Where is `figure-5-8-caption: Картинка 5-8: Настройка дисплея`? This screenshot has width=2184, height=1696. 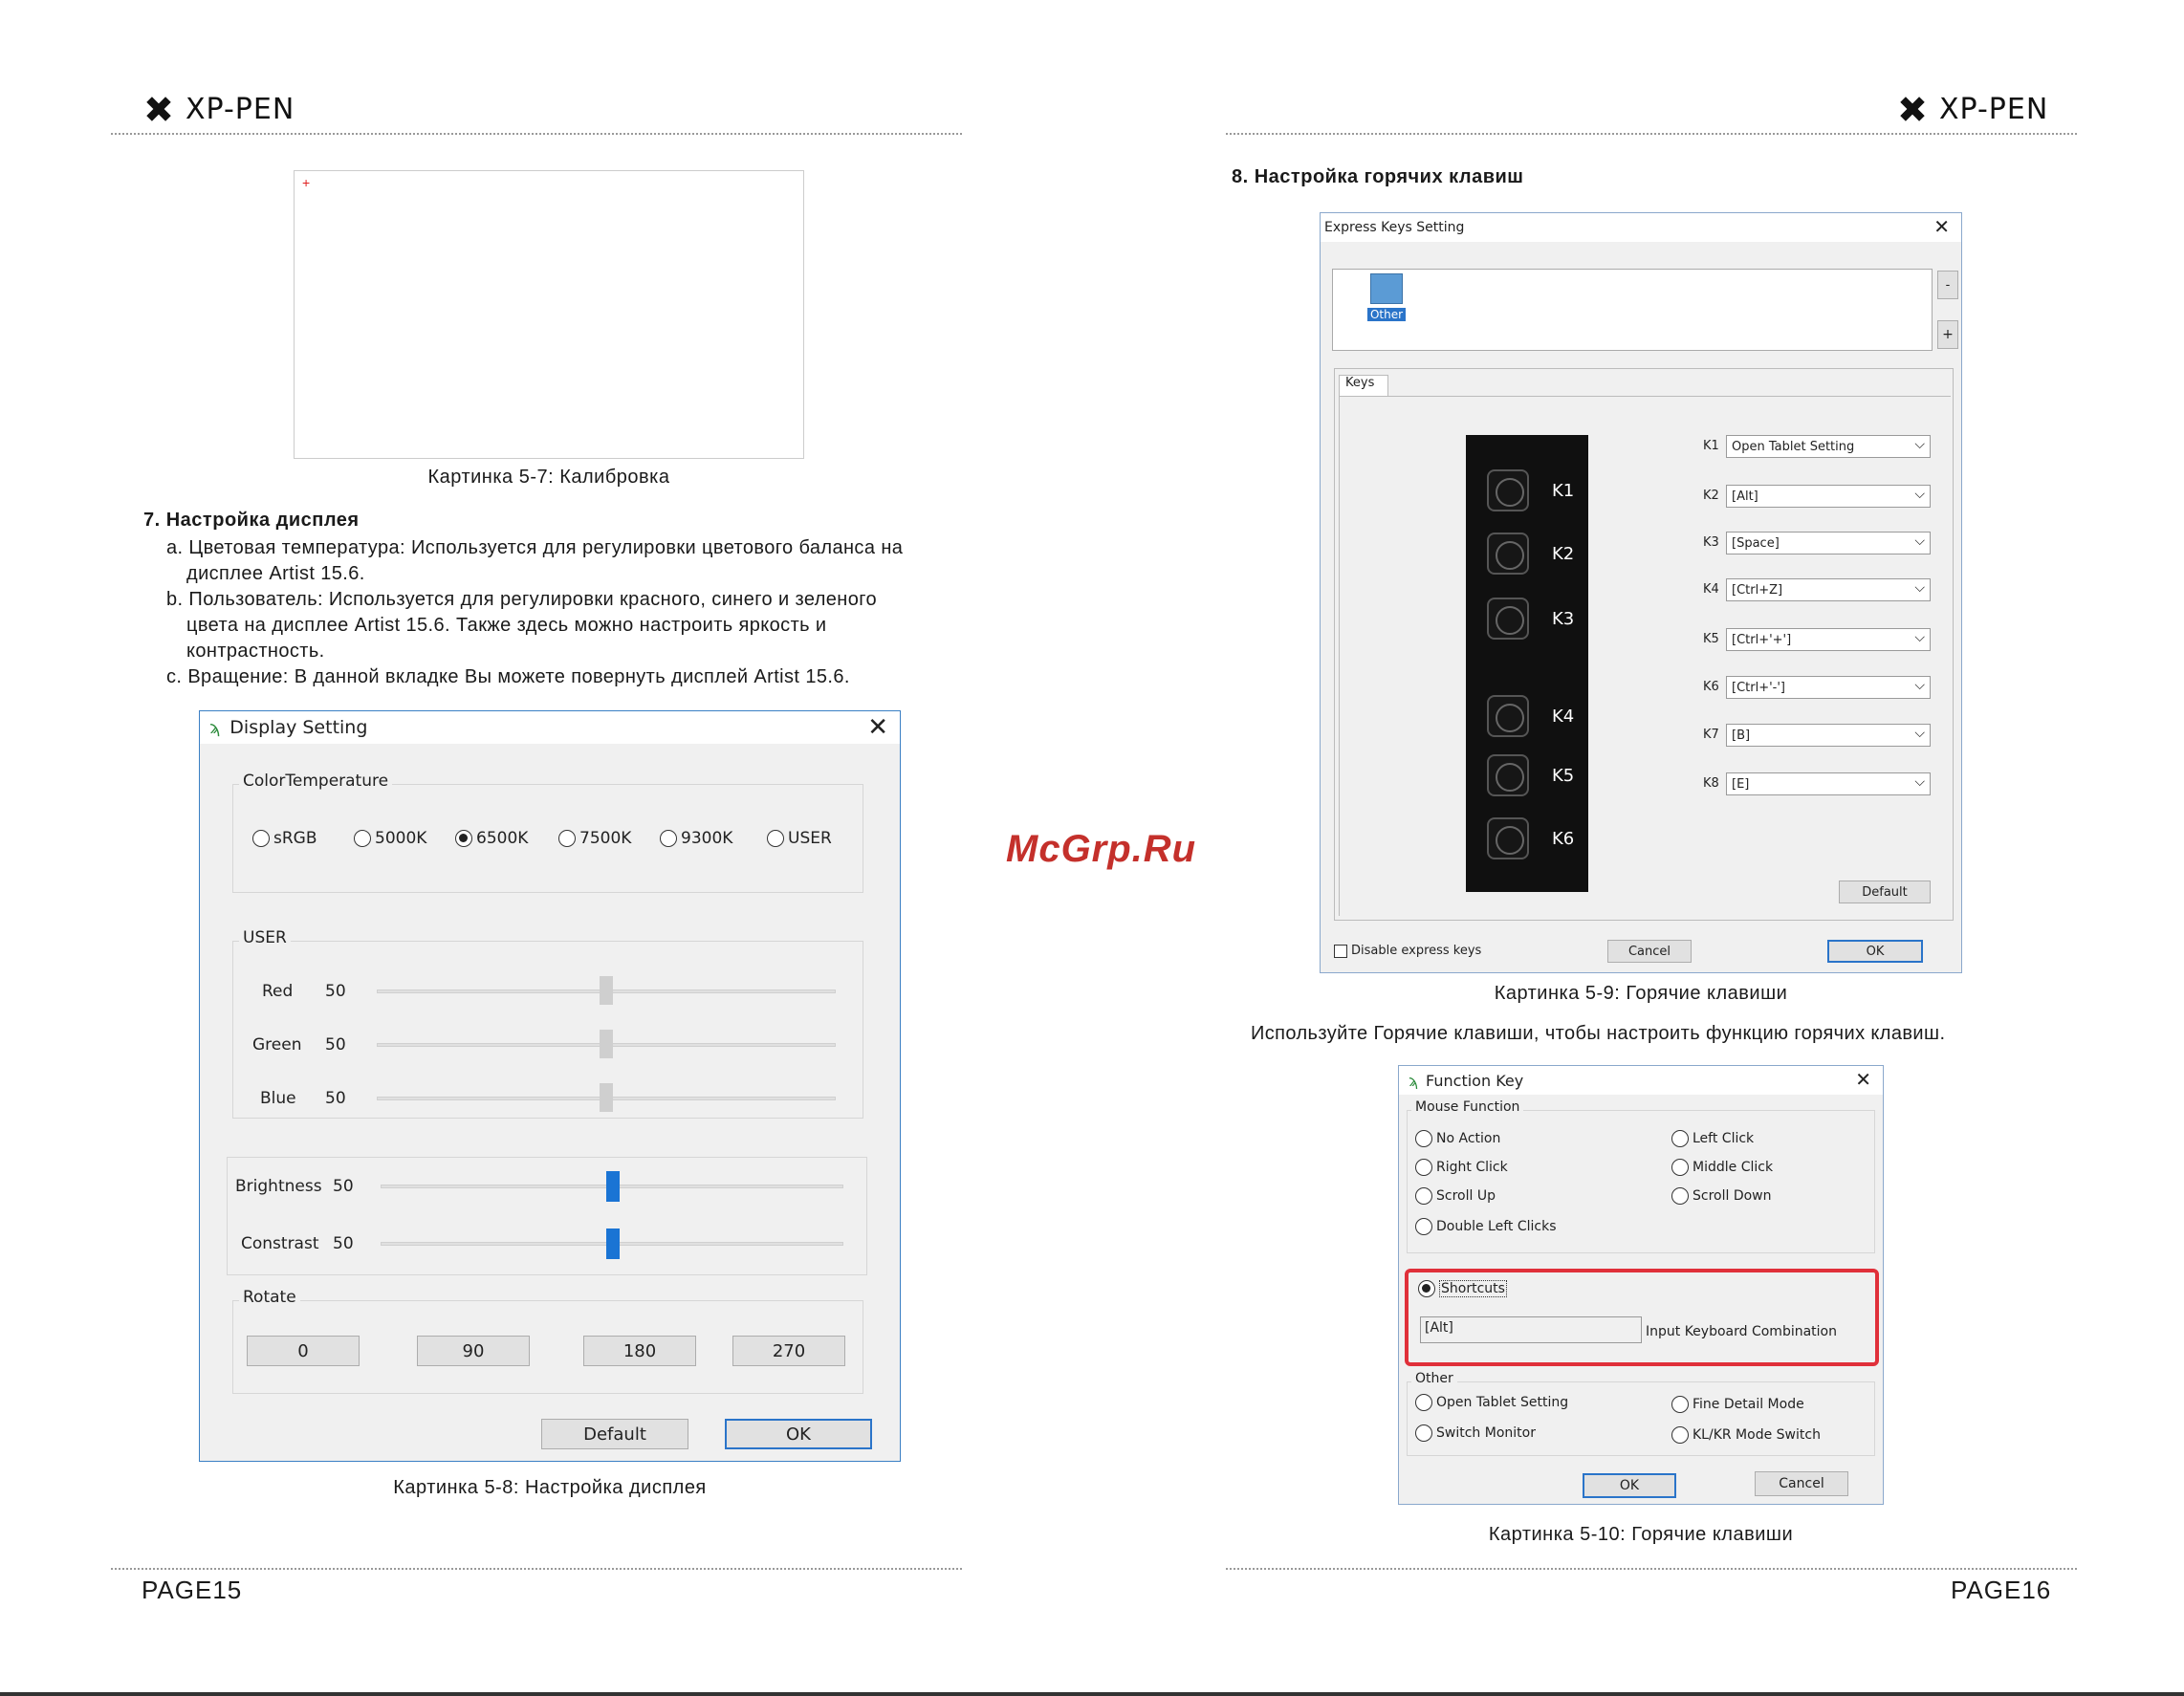 figure-5-8-caption: Картинка 5-8: Настройка дисплея is located at coordinates (550, 1487).